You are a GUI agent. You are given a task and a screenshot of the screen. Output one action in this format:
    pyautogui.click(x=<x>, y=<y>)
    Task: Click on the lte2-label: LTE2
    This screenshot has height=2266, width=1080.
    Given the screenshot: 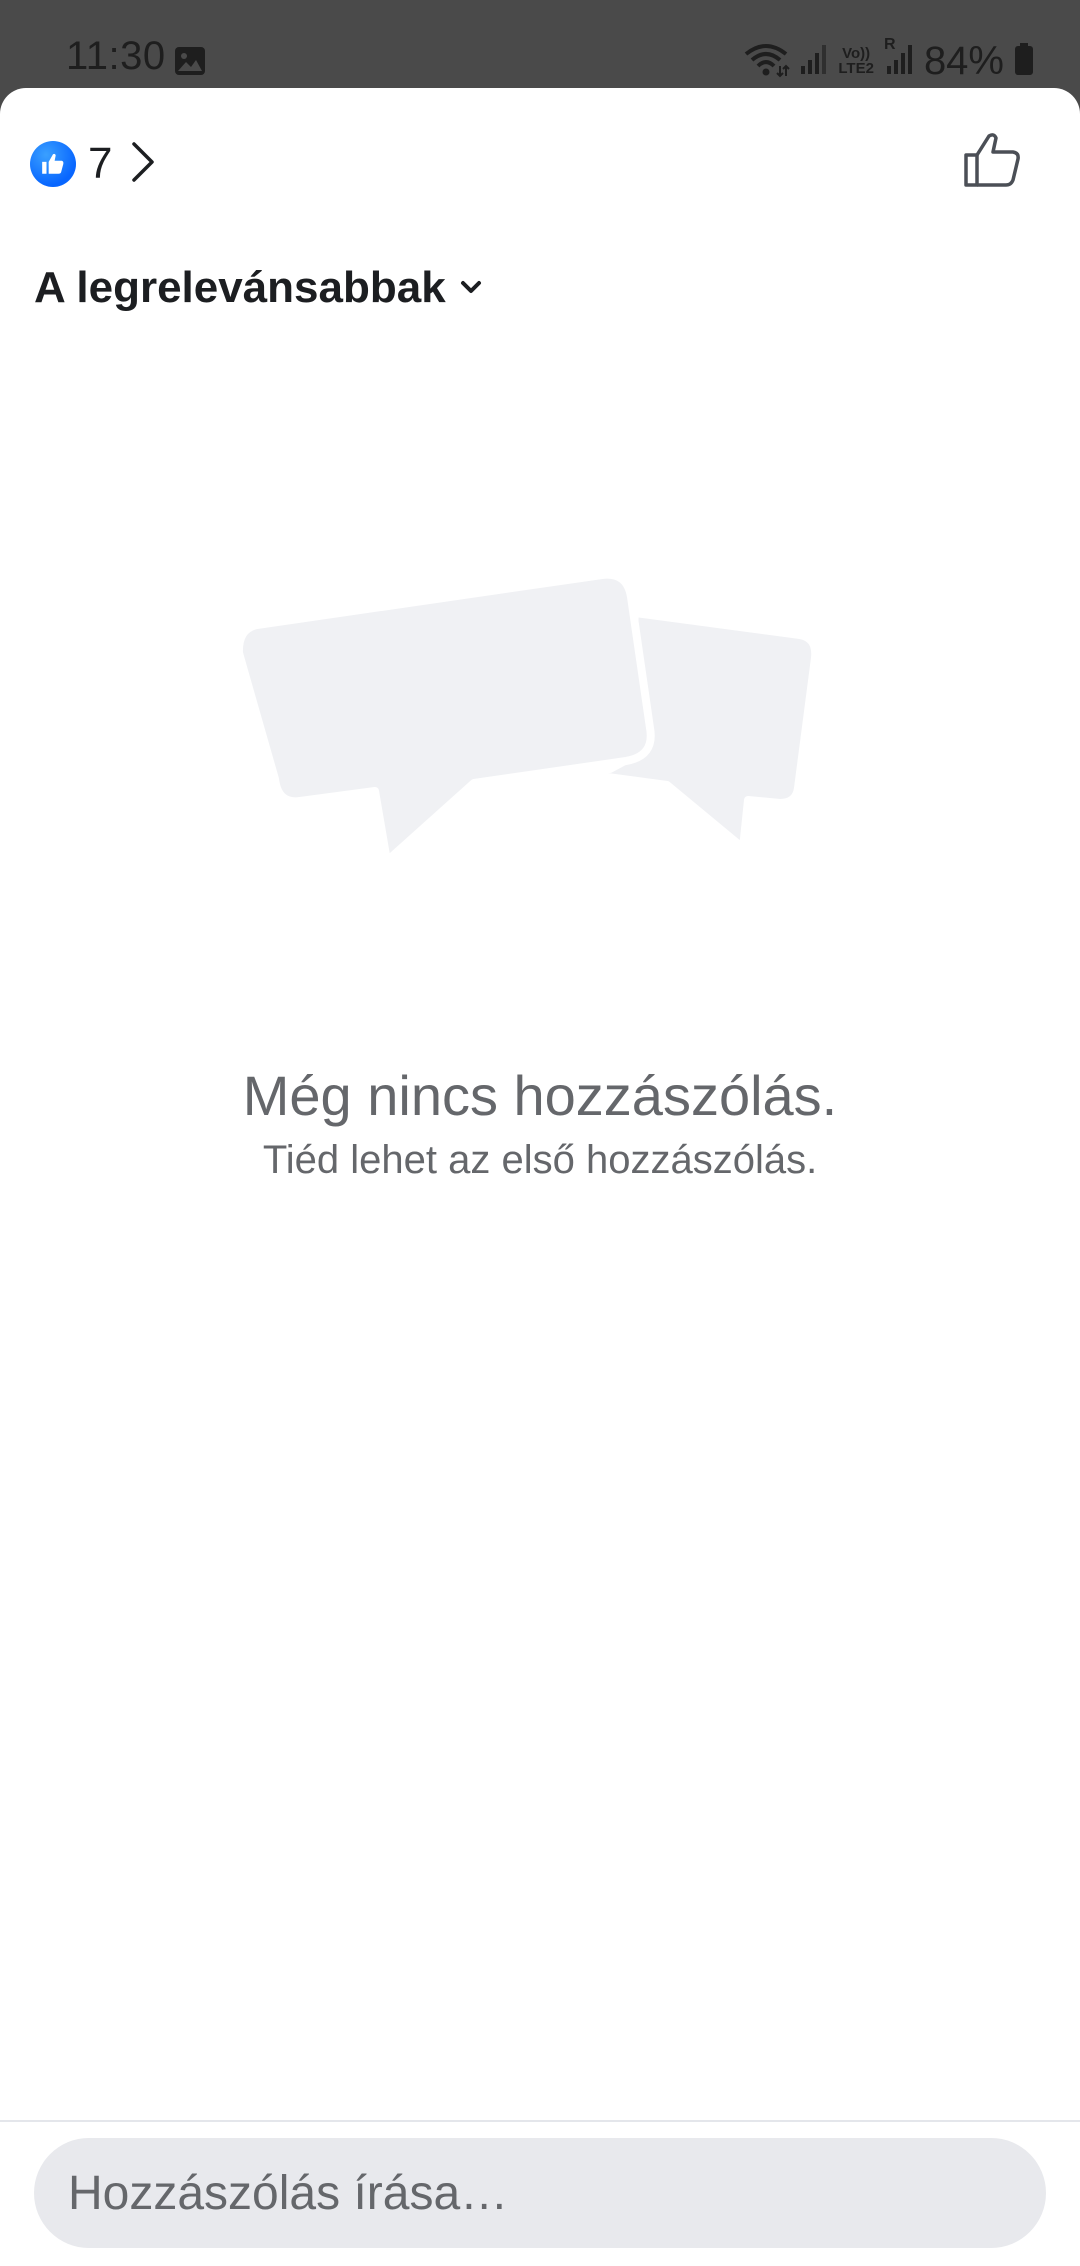 What is the action you would take?
    pyautogui.click(x=856, y=68)
    